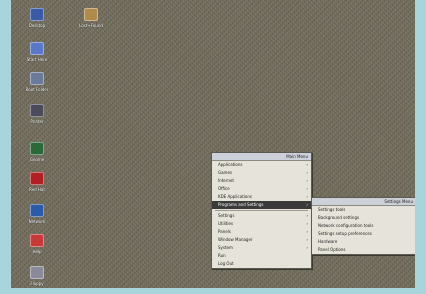  What do you see at coordinates (37, 25) in the screenshot?
I see `desktop-icon-label: Desktop` at bounding box center [37, 25].